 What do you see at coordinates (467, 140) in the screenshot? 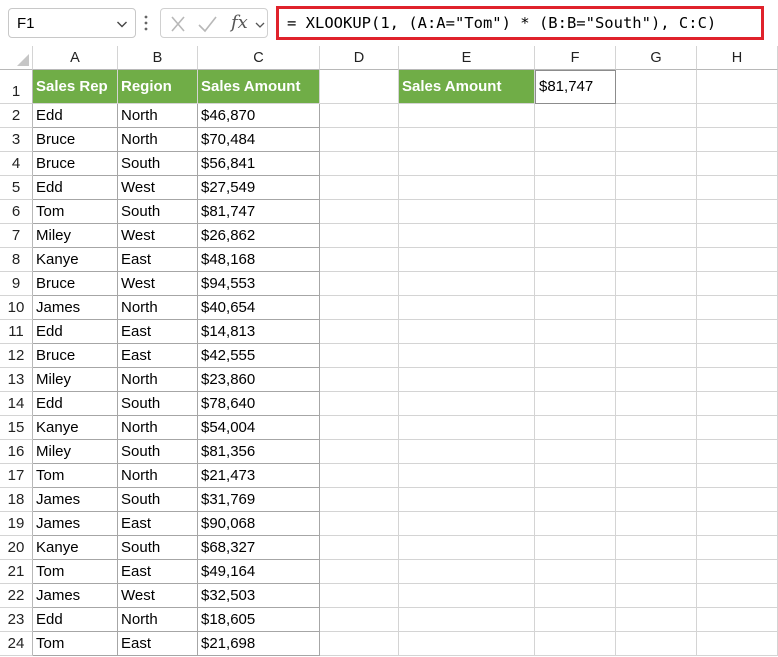
I see `cell-e3` at bounding box center [467, 140].